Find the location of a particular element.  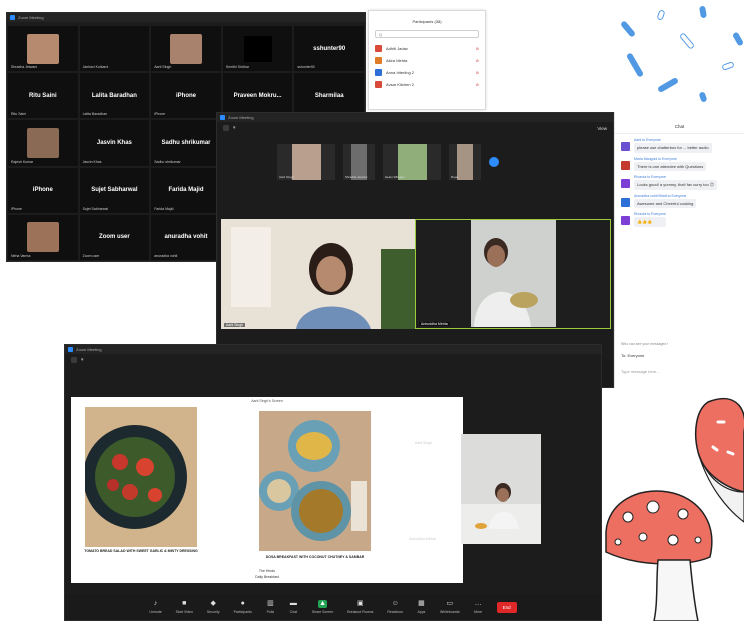

more-button: … More is located at coordinates (478, 607).